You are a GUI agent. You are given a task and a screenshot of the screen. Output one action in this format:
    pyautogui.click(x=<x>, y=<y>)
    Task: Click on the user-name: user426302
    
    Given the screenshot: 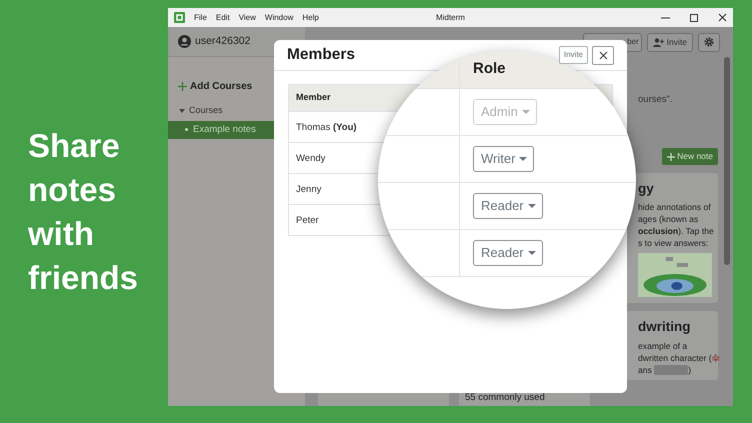 What is the action you would take?
    pyautogui.click(x=222, y=41)
    